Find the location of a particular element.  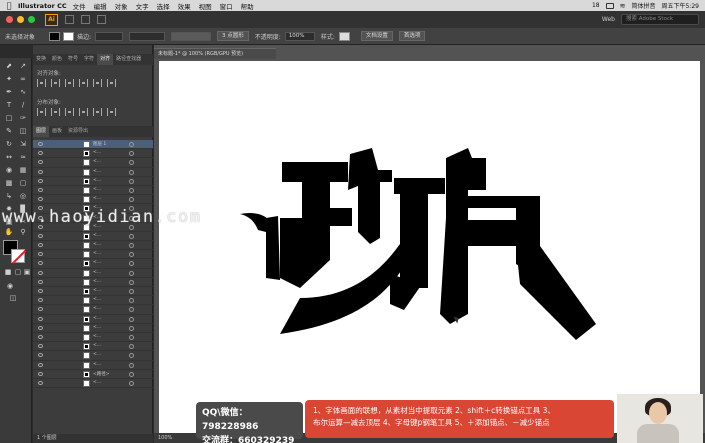

color-mode-icon: ■ is located at coordinates (8, 272).